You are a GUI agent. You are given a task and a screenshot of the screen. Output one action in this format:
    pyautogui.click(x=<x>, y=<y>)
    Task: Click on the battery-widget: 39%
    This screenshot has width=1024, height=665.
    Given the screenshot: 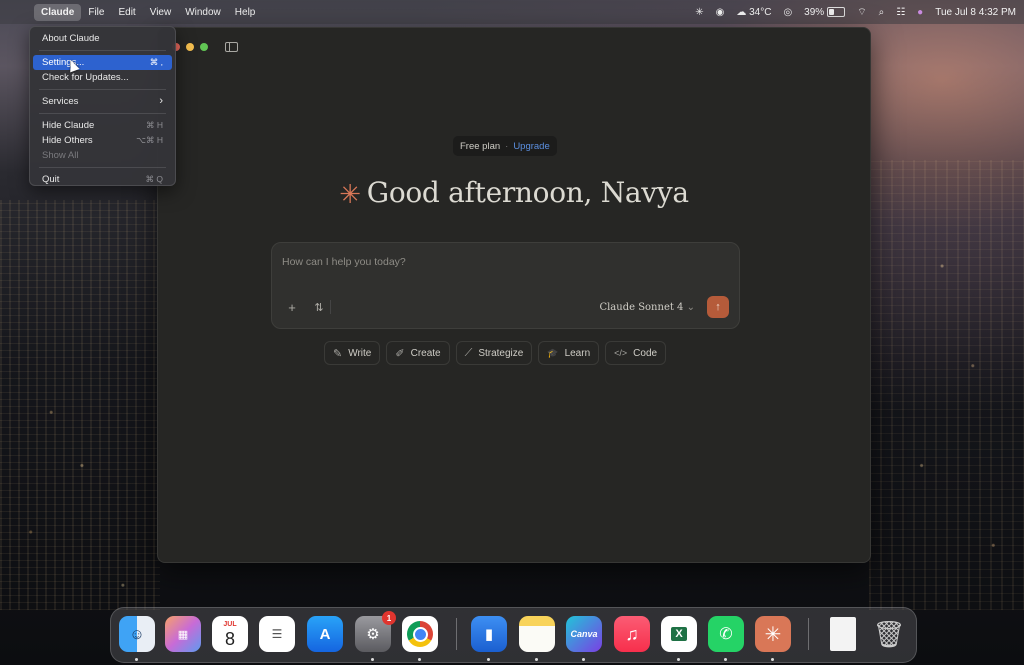 What is the action you would take?
    pyautogui.click(x=825, y=12)
    